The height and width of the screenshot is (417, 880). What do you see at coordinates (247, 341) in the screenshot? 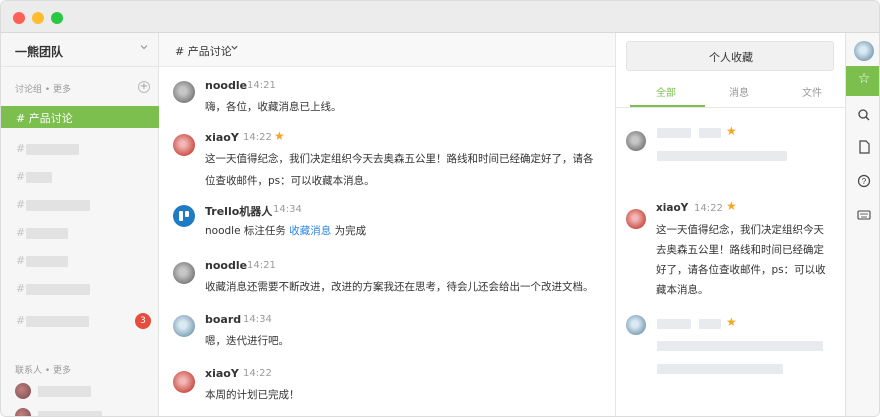
I see `message-text: 嗯，迭代进行吧。` at bounding box center [247, 341].